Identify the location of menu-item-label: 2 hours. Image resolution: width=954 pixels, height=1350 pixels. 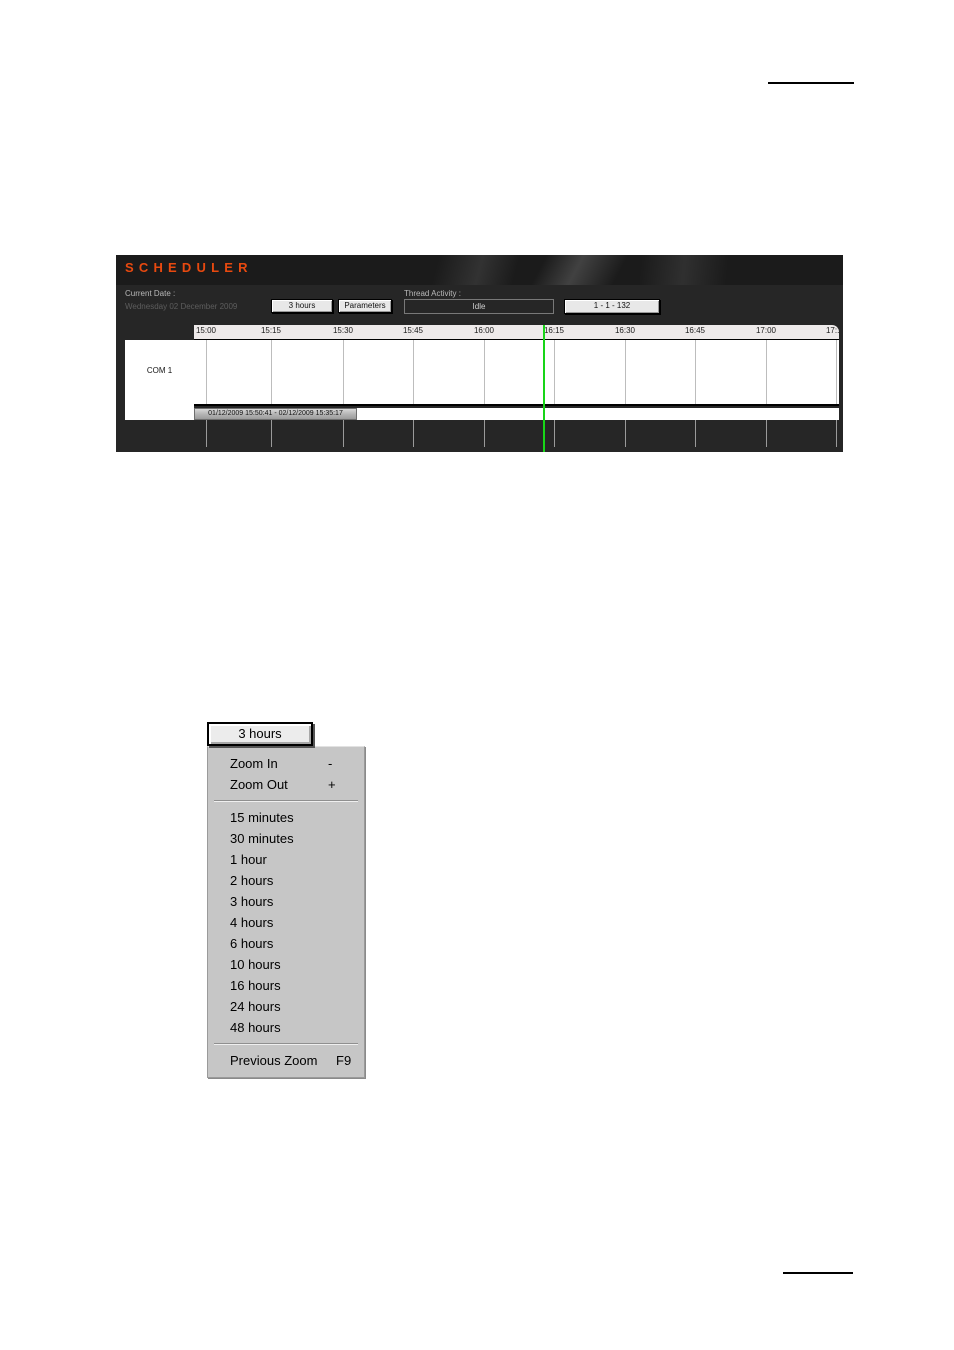
(252, 880).